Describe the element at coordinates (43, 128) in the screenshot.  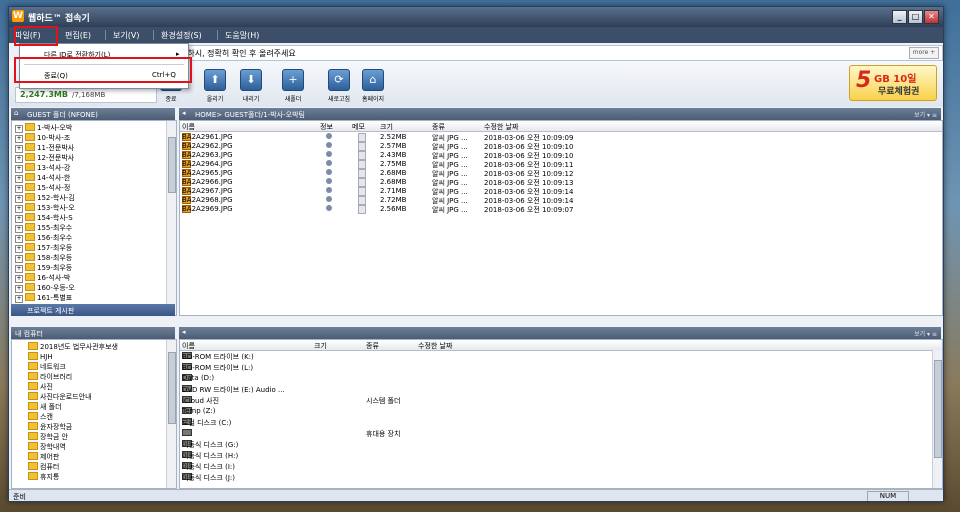
I see `folder-tree-item: +1-박사-오박` at that location.